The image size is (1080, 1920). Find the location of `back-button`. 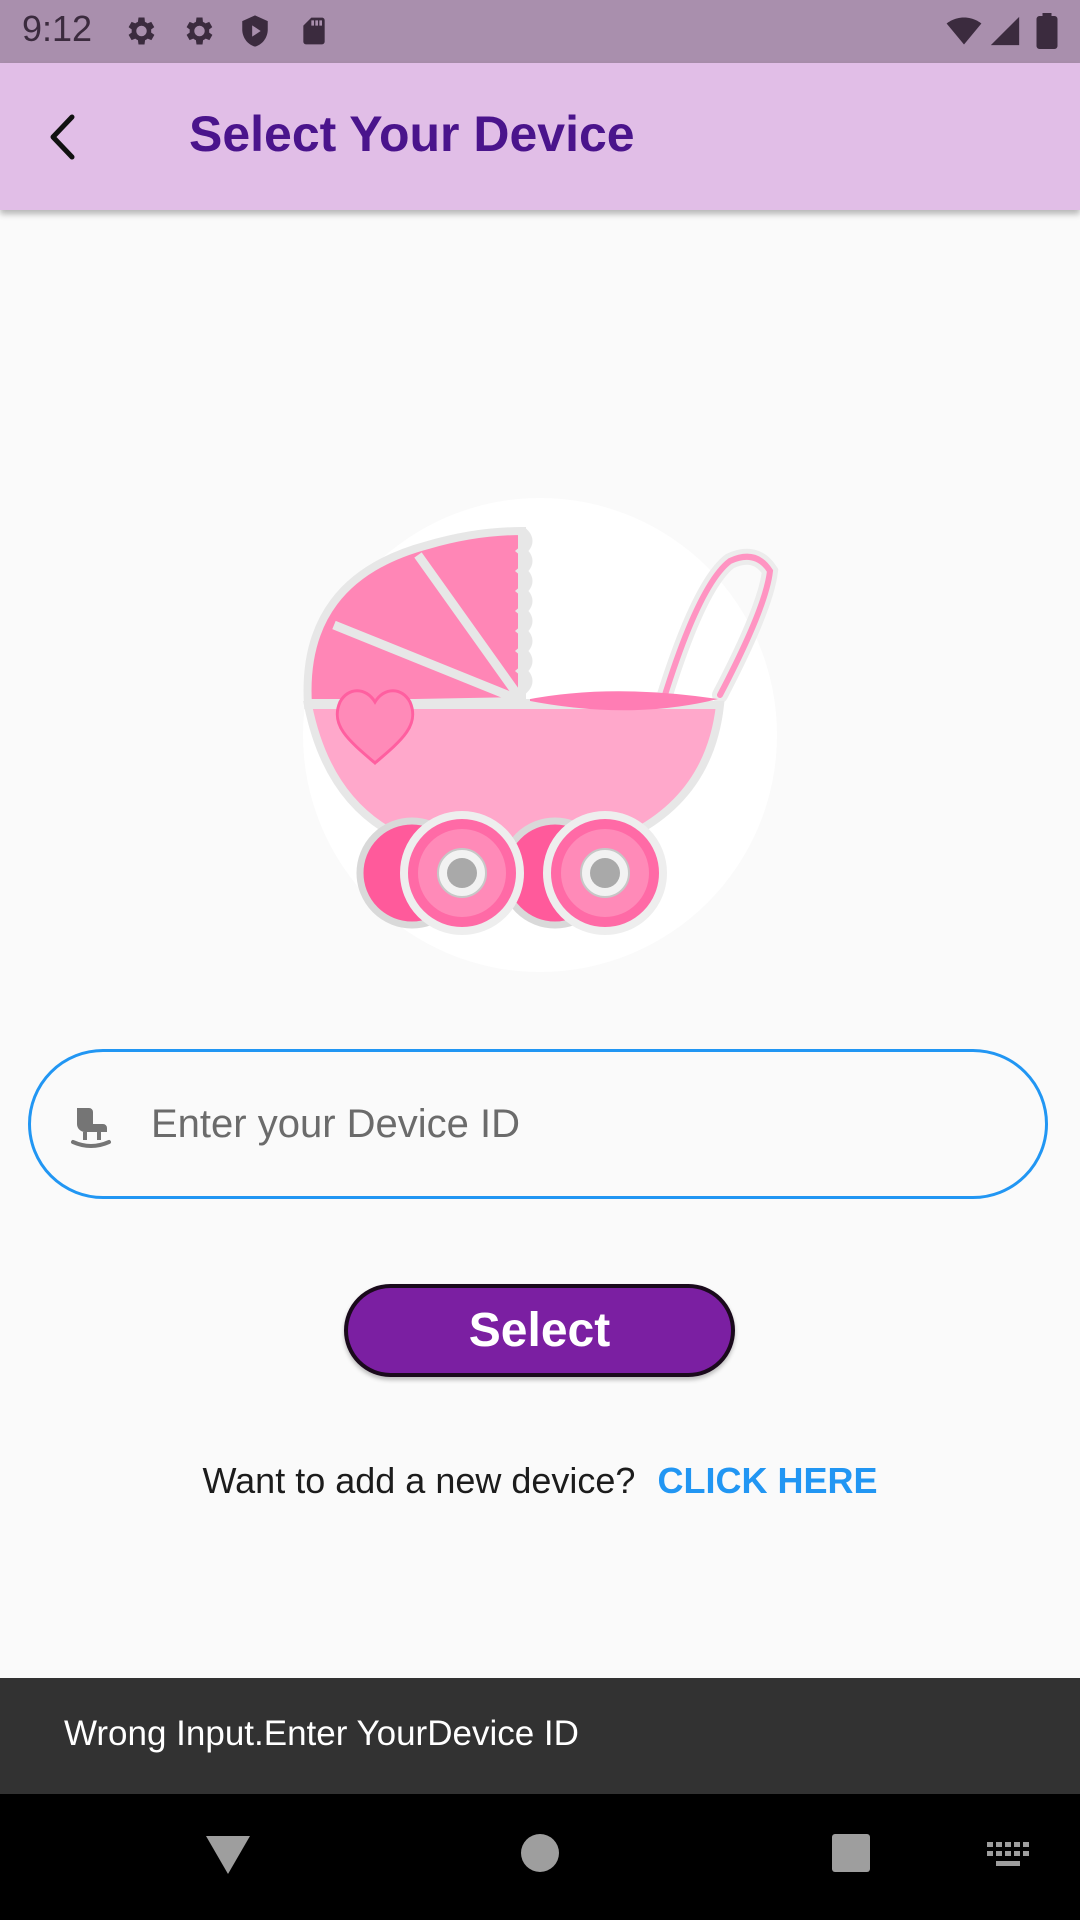

back-button is located at coordinates (68, 137).